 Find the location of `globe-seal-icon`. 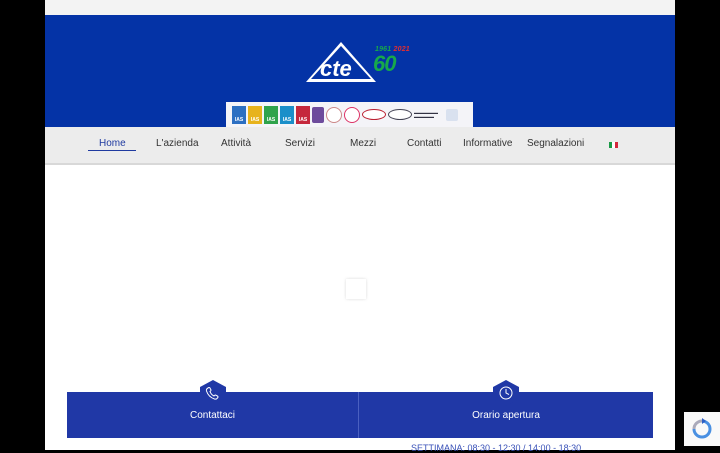

globe-seal-icon is located at coordinates (334, 114).